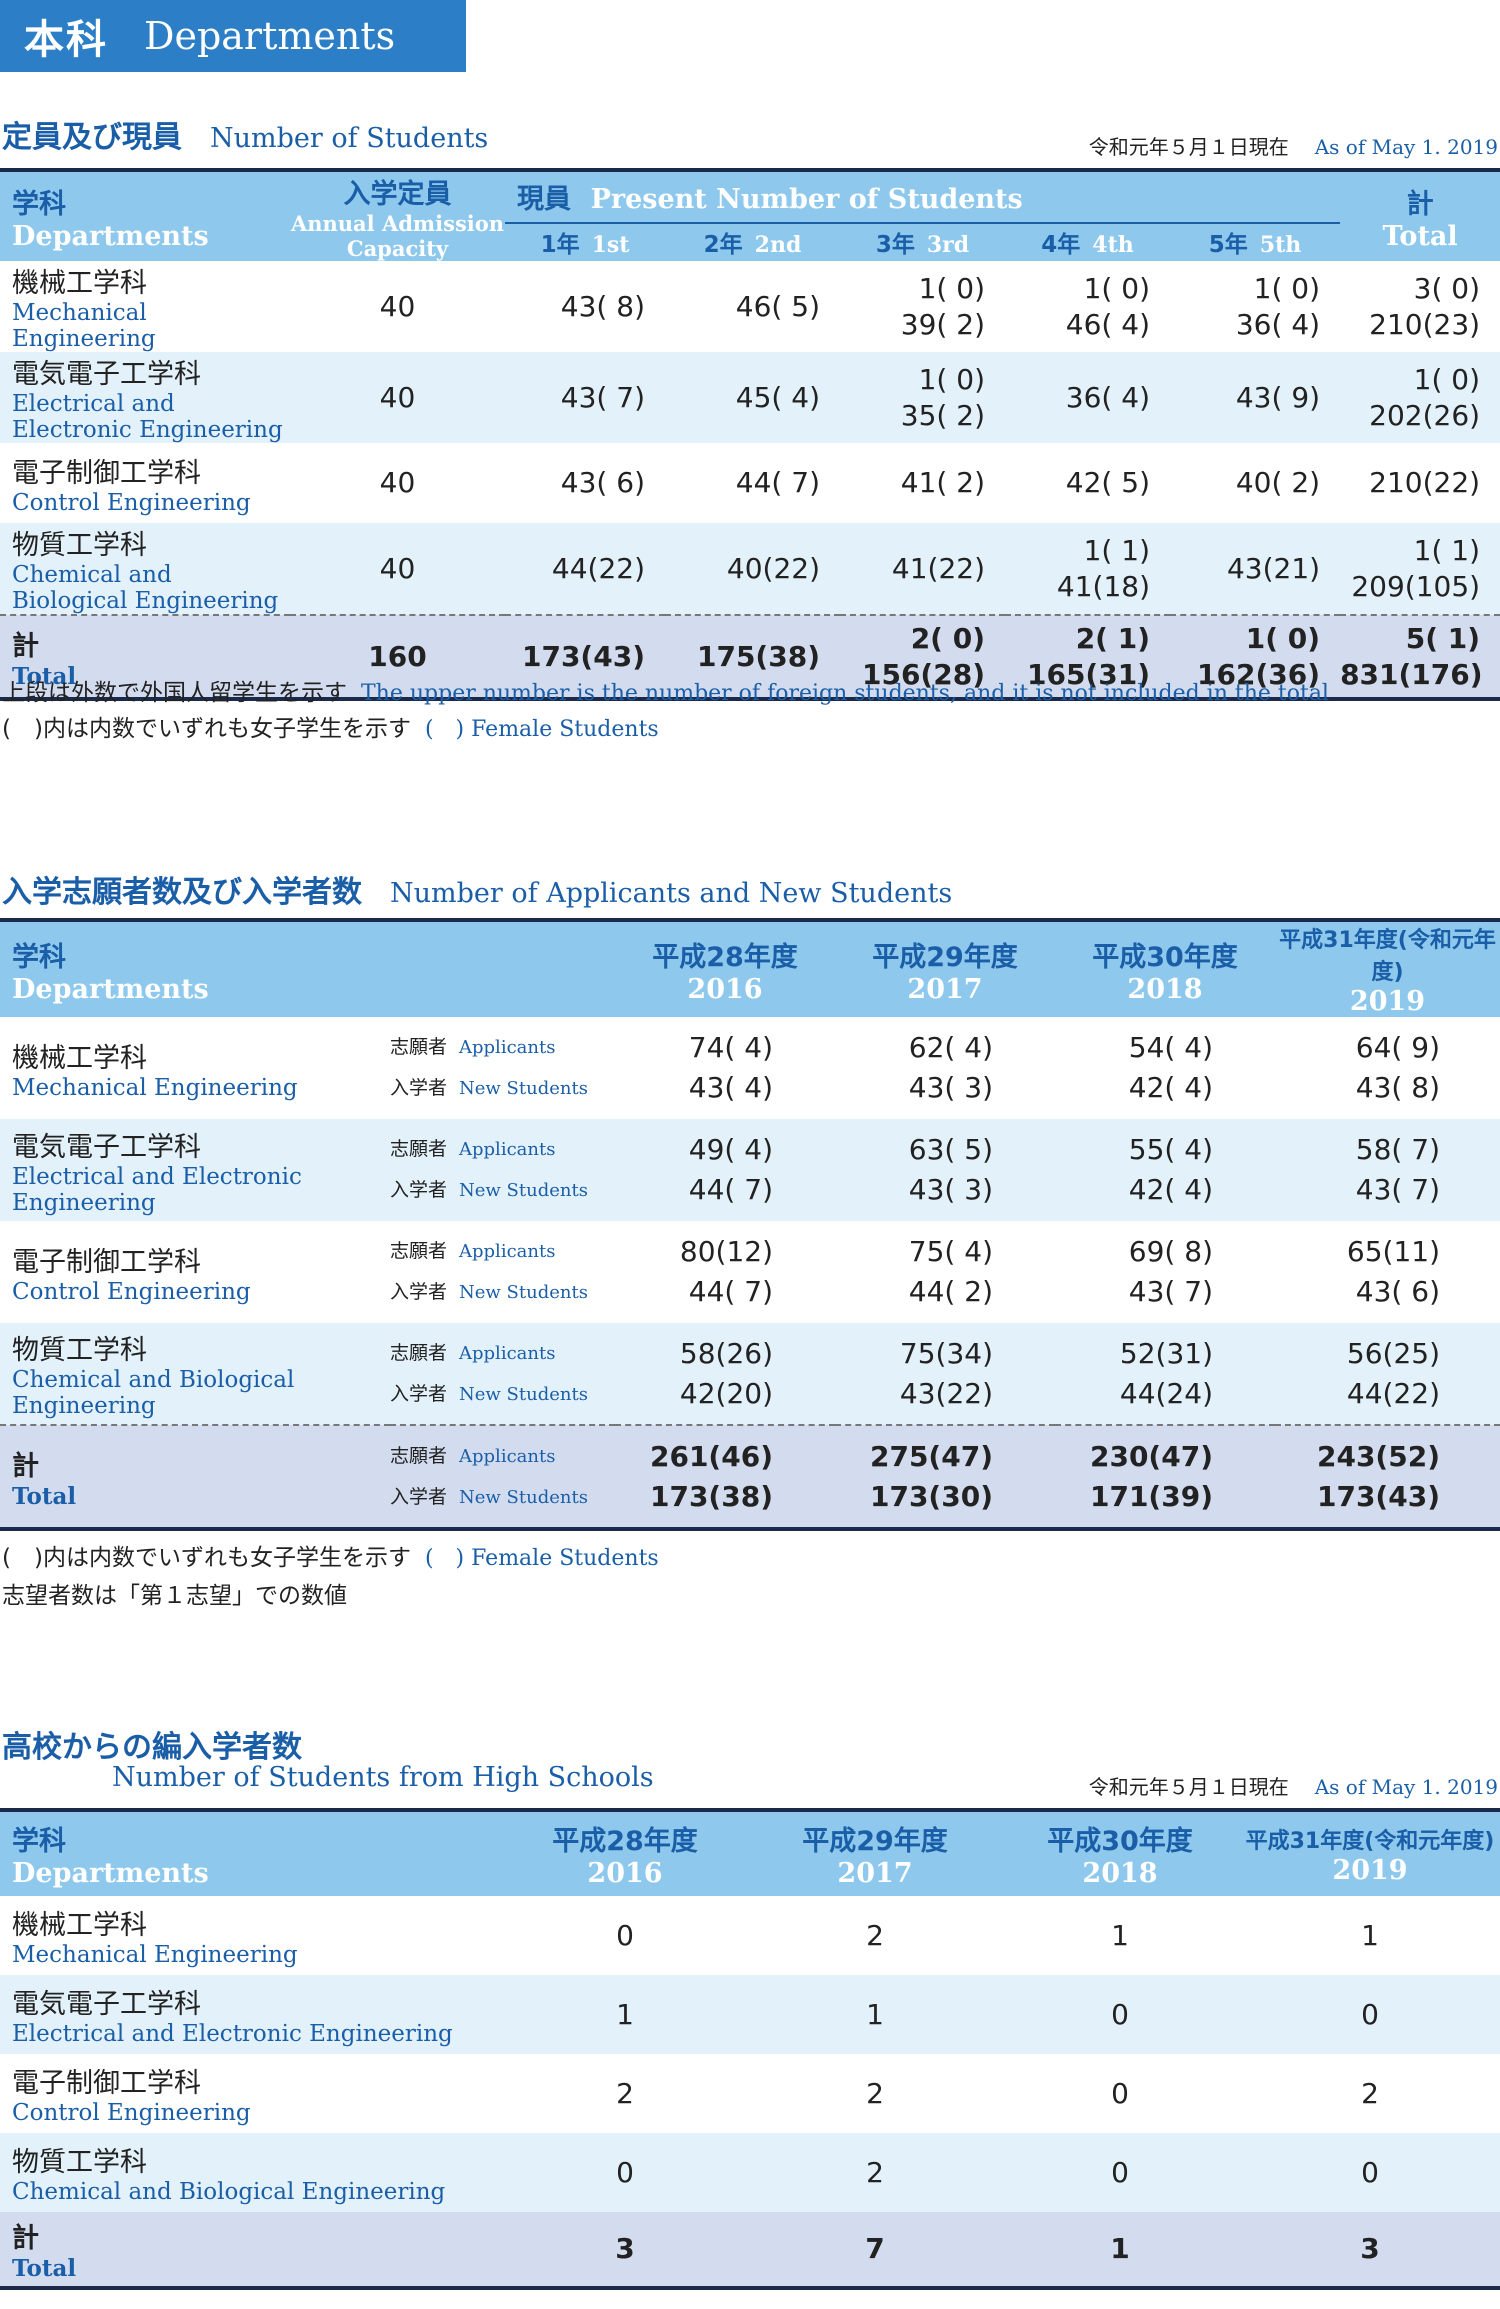 The width and height of the screenshot is (1500, 2309). I want to click on capacity-cell: 40, so click(397, 397).